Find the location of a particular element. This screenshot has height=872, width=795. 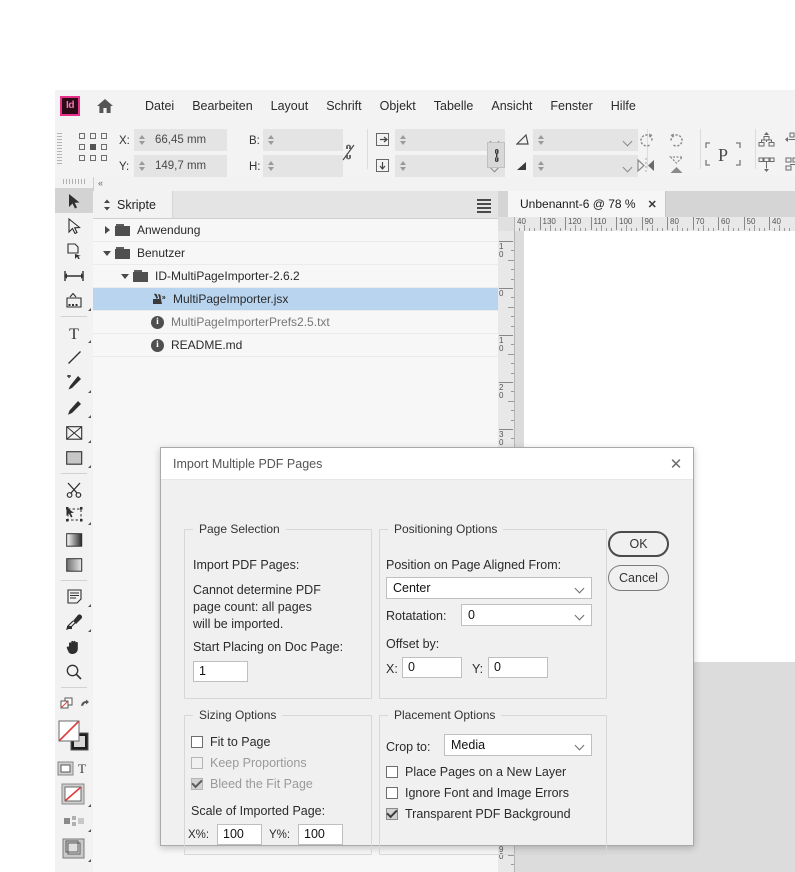

tab-skripte-label: Skripte is located at coordinates (136, 204).